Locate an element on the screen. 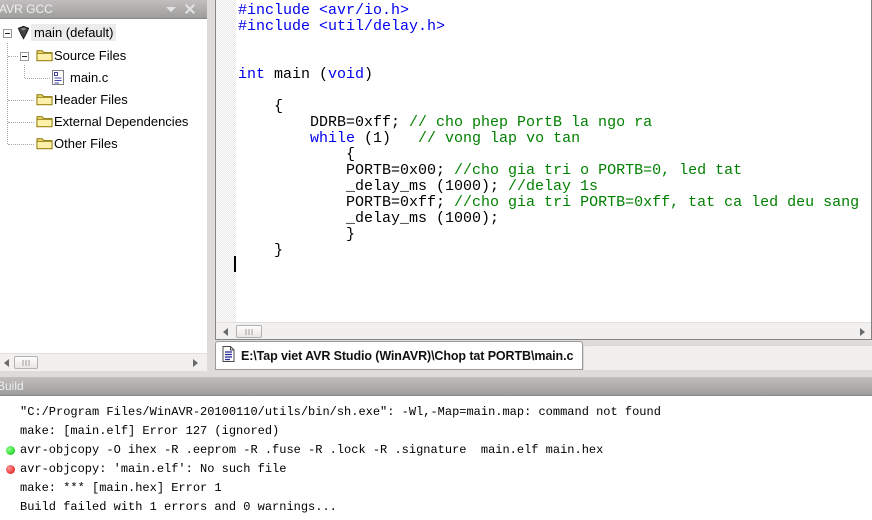 The height and width of the screenshot is (520, 872). code-line: while (1) // vong lap vo tan is located at coordinates (445, 138).